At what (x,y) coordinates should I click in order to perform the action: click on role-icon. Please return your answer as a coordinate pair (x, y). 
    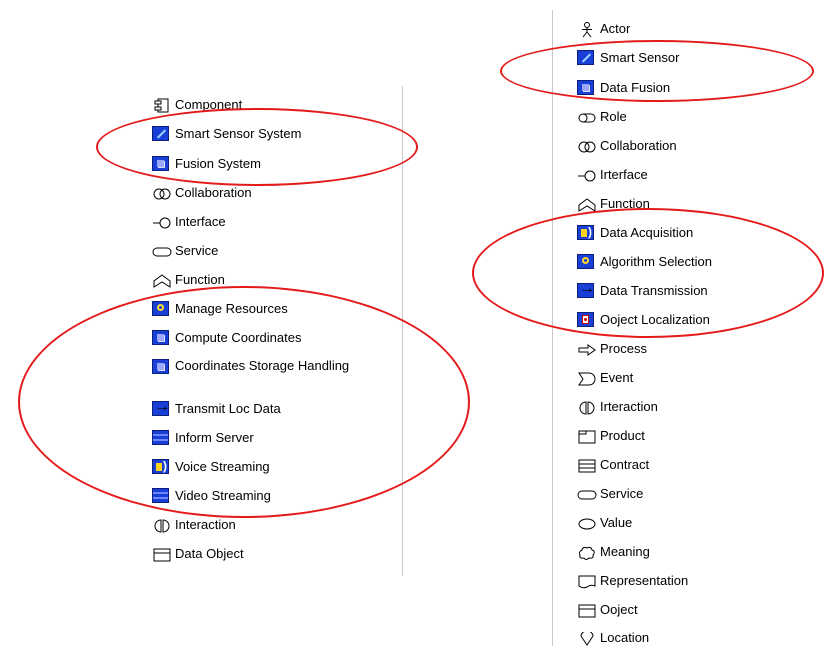
    Looking at the image, I should click on (587, 117).